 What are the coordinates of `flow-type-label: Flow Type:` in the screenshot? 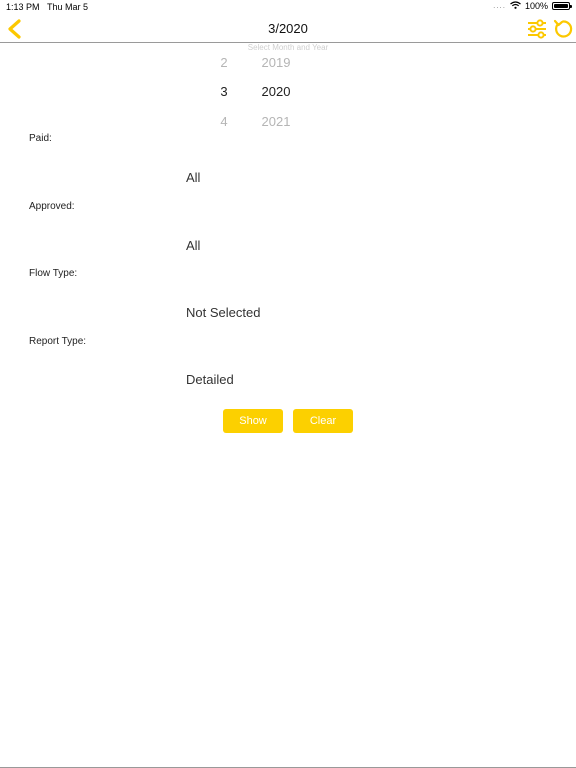 It's located at (53, 273).